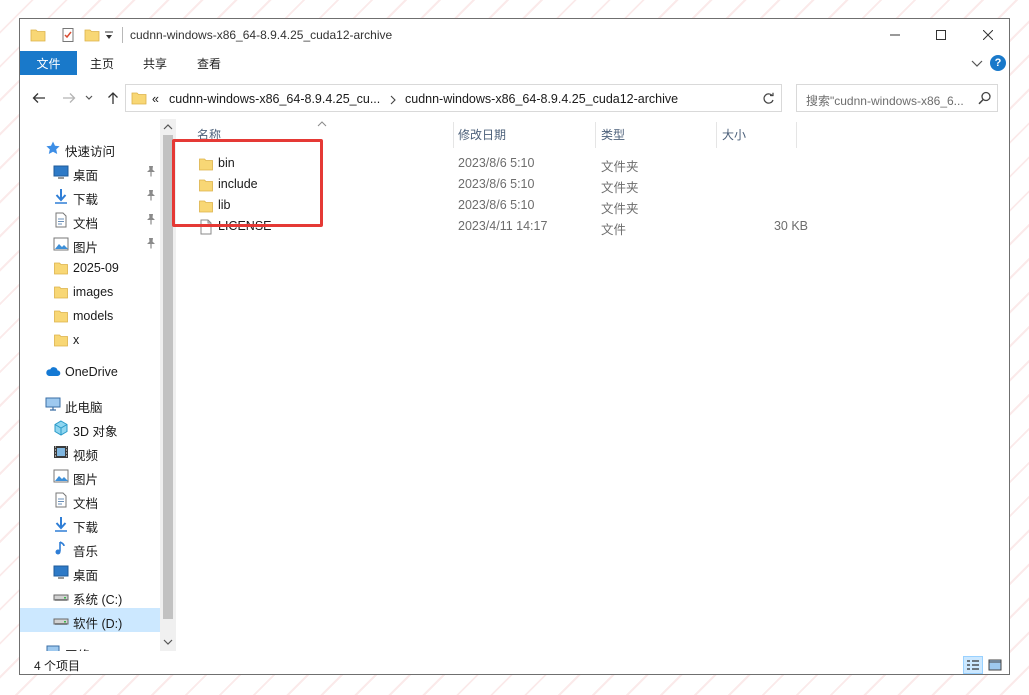 This screenshot has width=1029, height=695. What do you see at coordinates (61, 428) in the screenshot?
I see `3d-objects-icon` at bounding box center [61, 428].